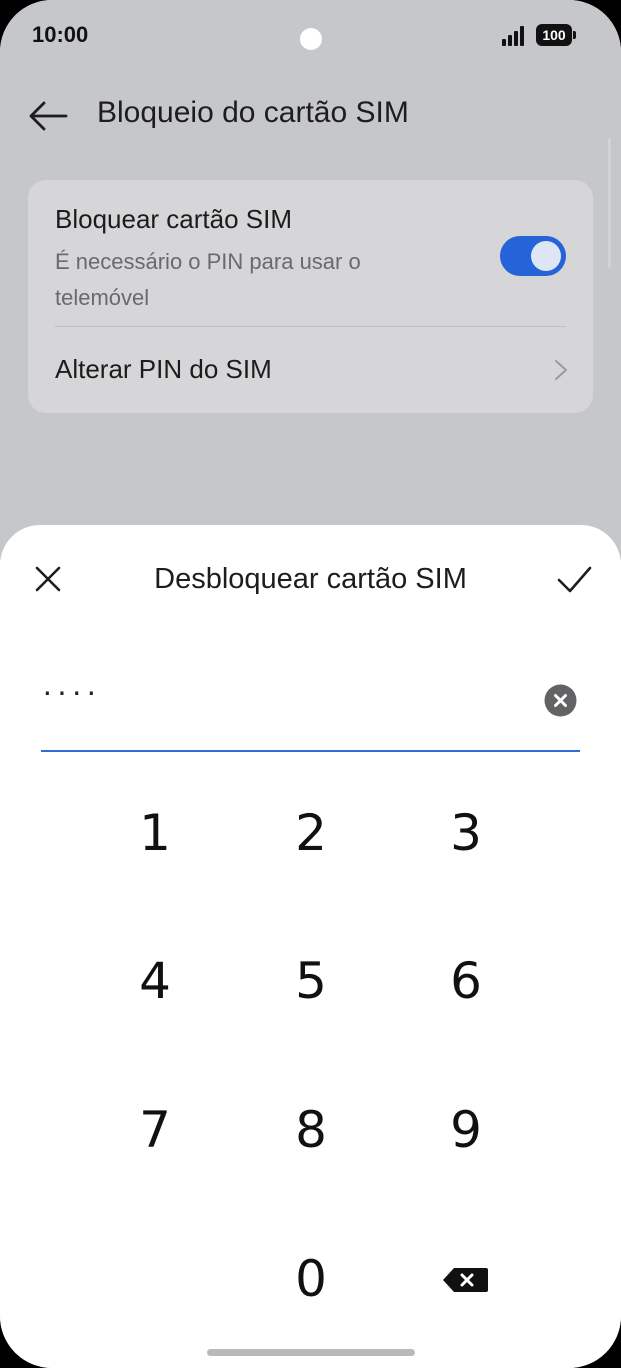  Describe the element at coordinates (155, 1130) in the screenshot. I see `key-7: 7` at that location.